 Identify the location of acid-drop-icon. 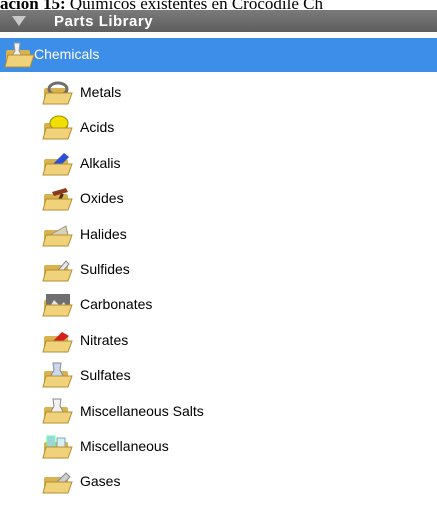
(58, 127).